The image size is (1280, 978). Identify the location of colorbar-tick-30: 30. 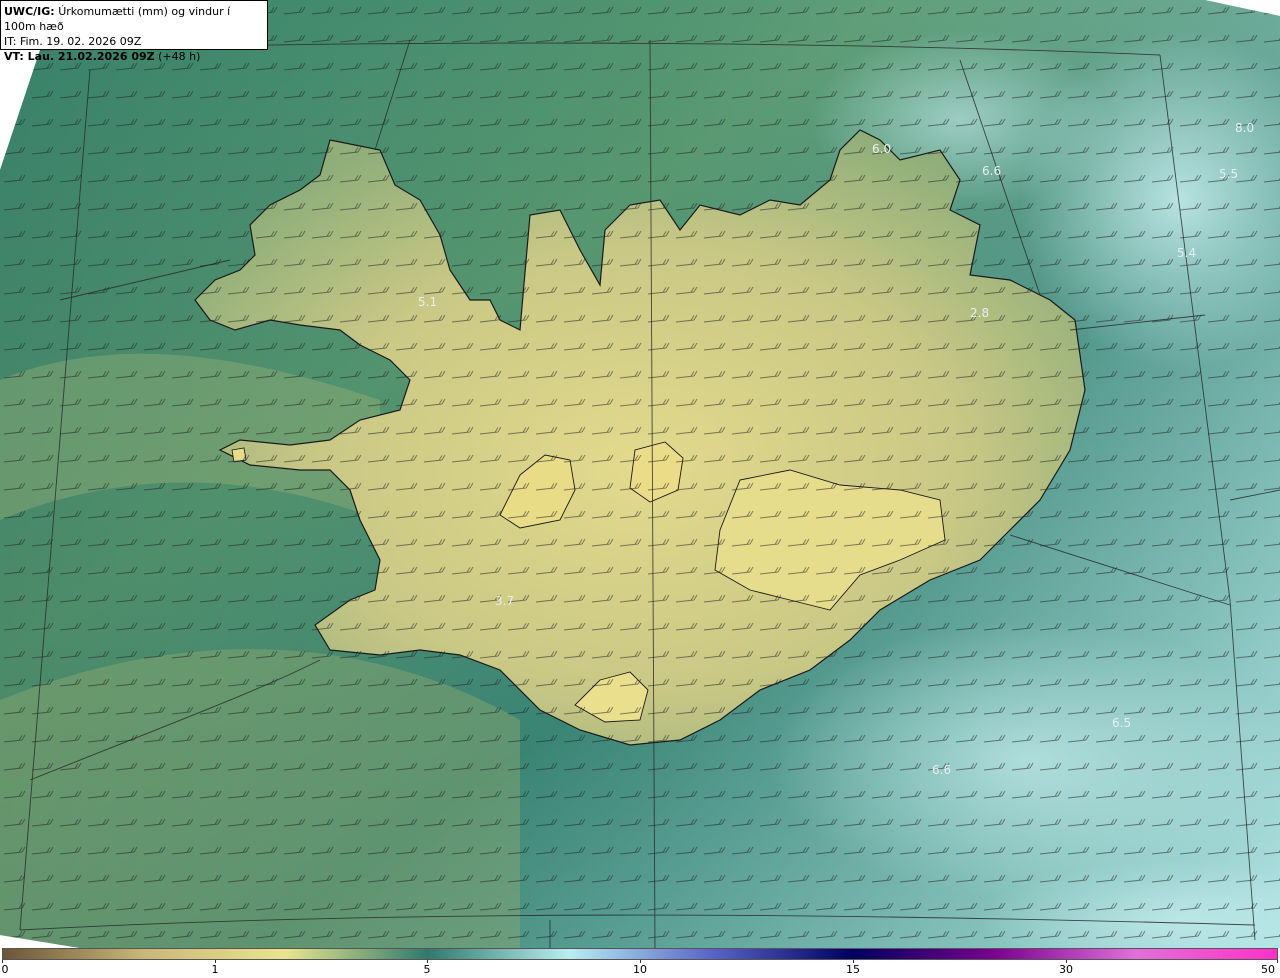
(1066, 969).